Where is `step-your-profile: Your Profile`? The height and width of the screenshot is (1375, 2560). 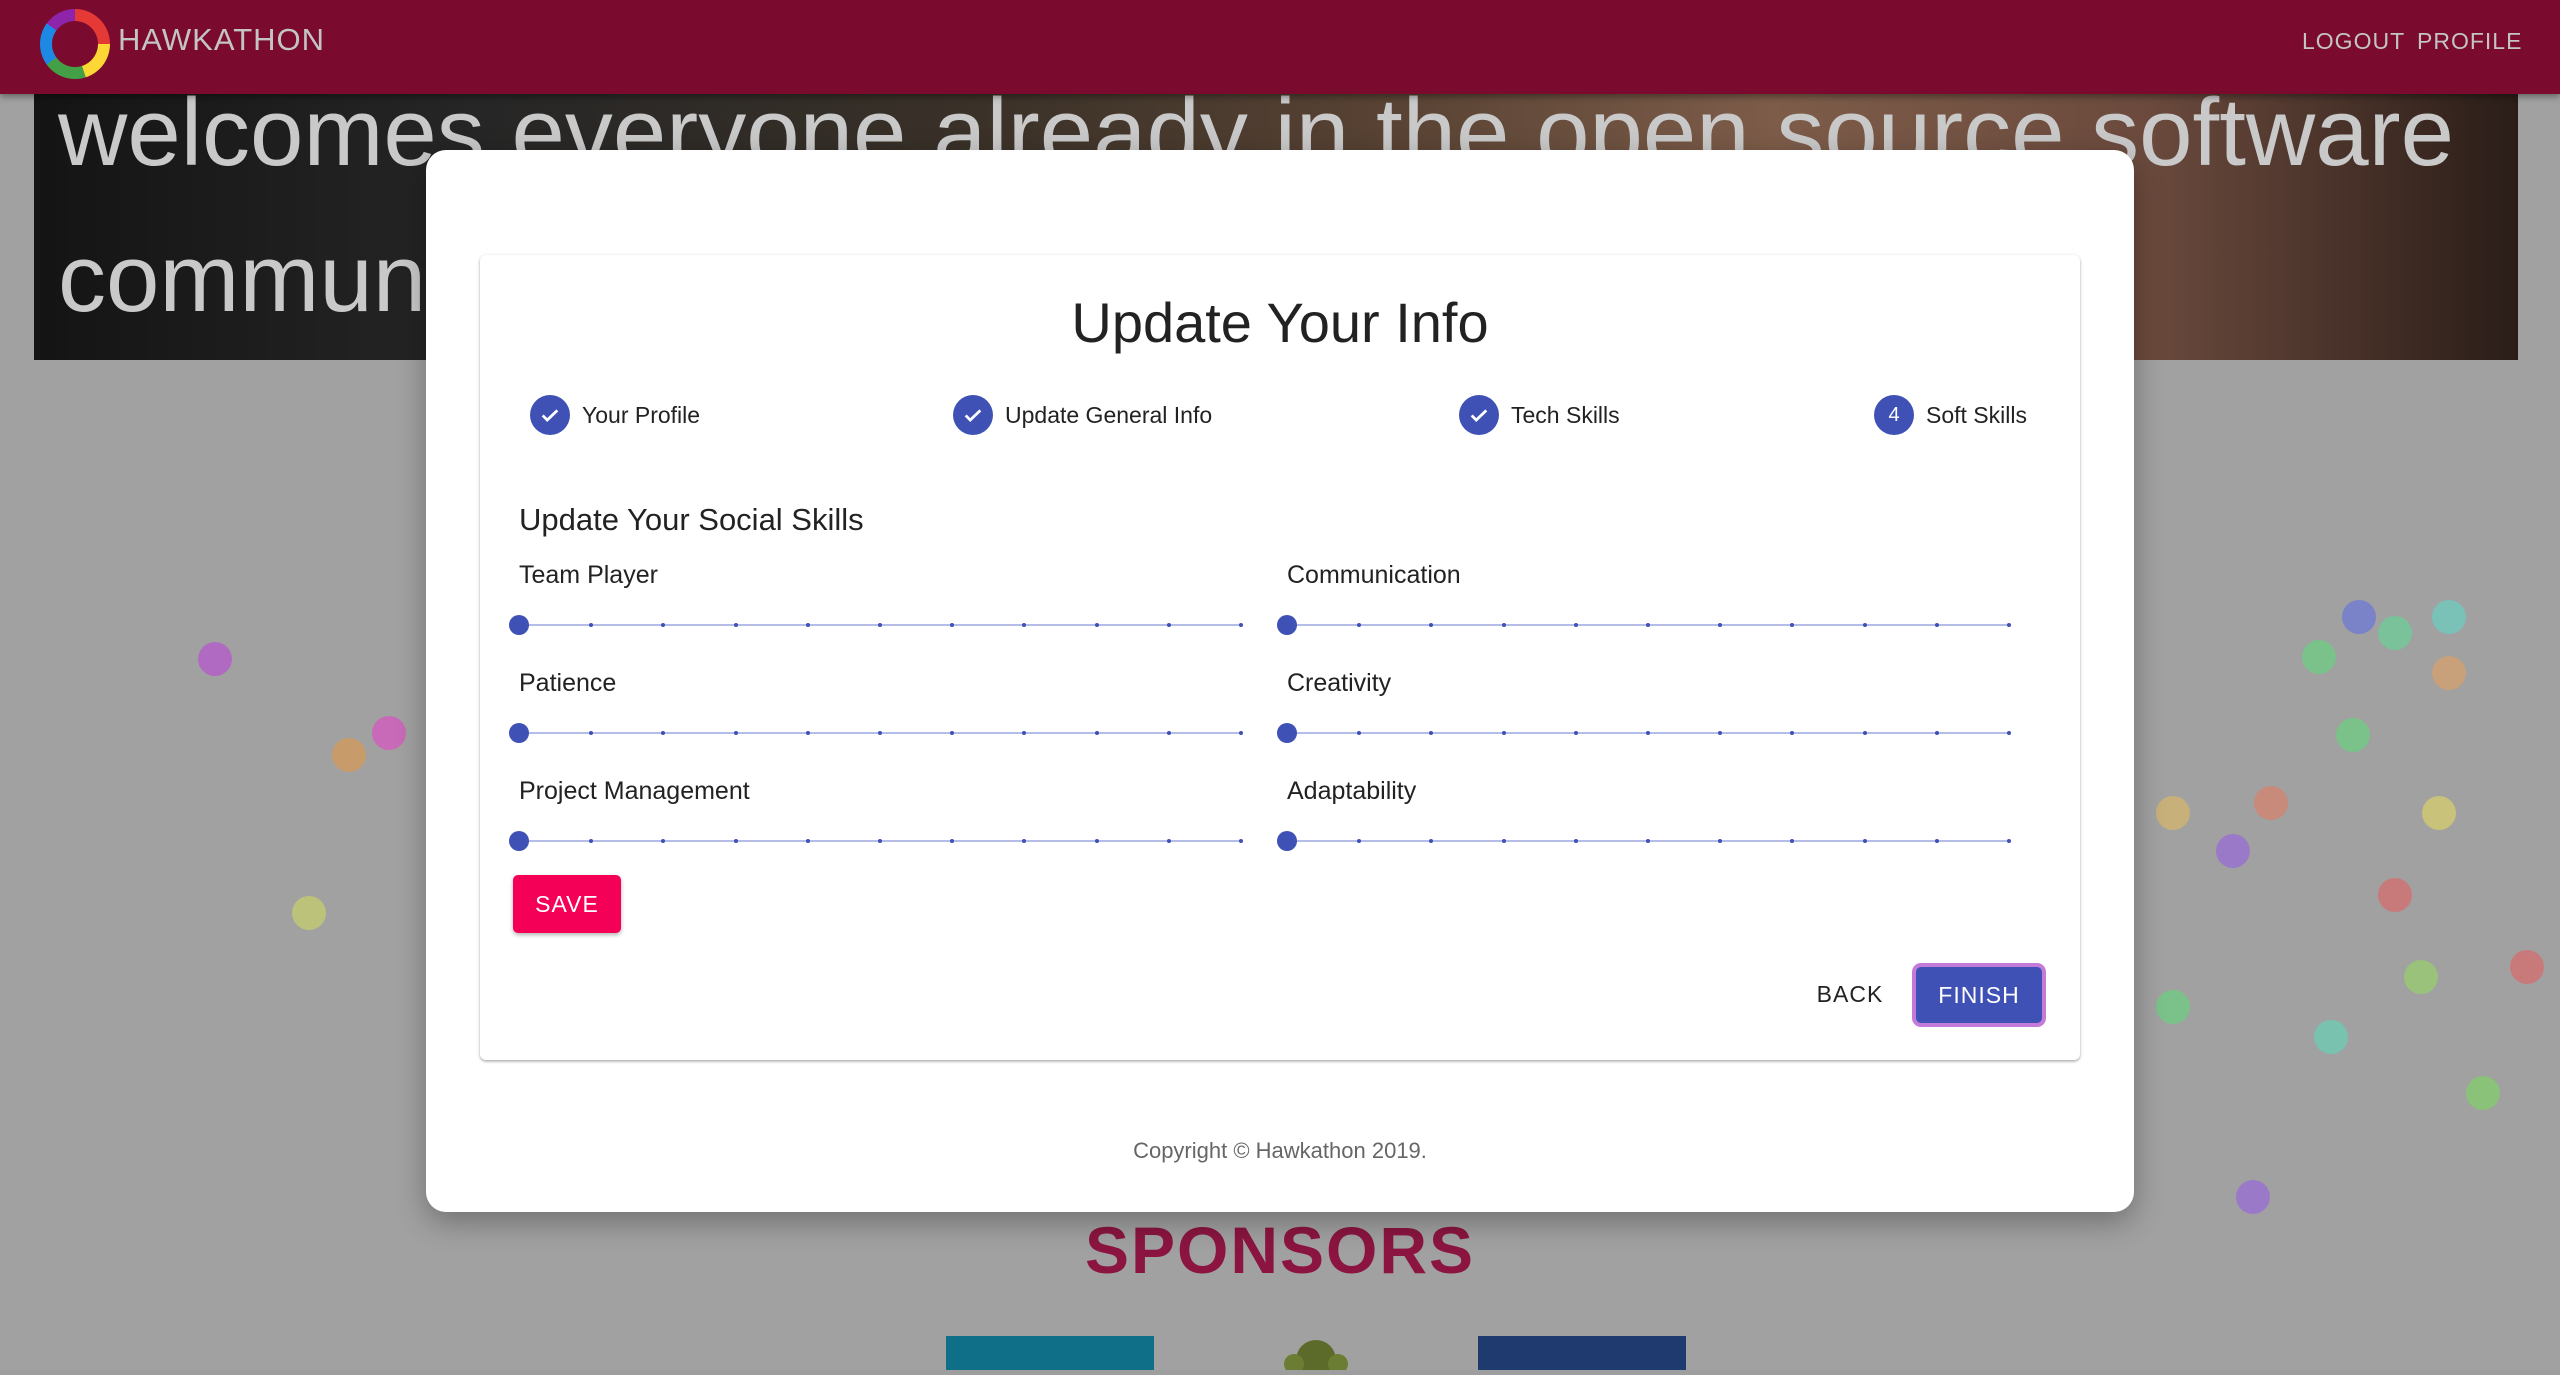 step-your-profile: Your Profile is located at coordinates (615, 415).